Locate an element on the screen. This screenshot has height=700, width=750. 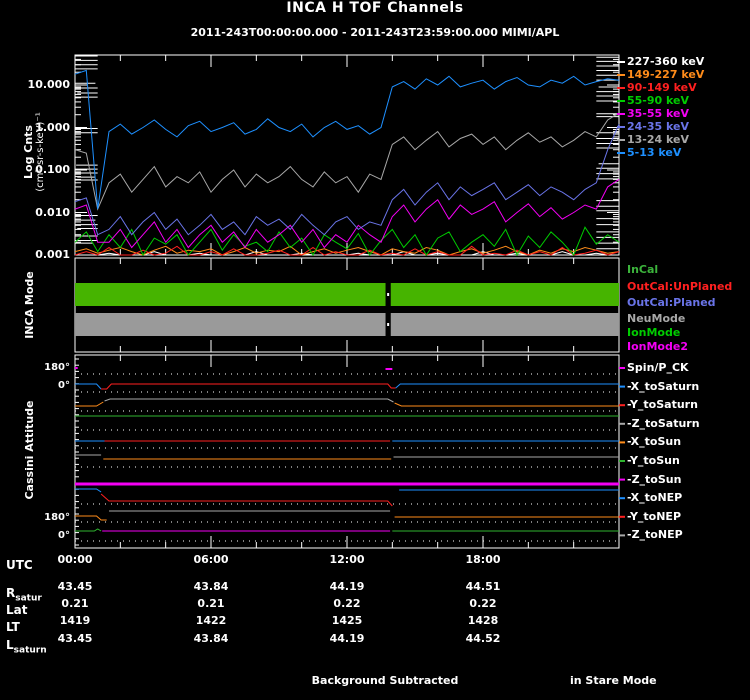
channel-legend-item: 55-90 keV is located at coordinates (658, 100).